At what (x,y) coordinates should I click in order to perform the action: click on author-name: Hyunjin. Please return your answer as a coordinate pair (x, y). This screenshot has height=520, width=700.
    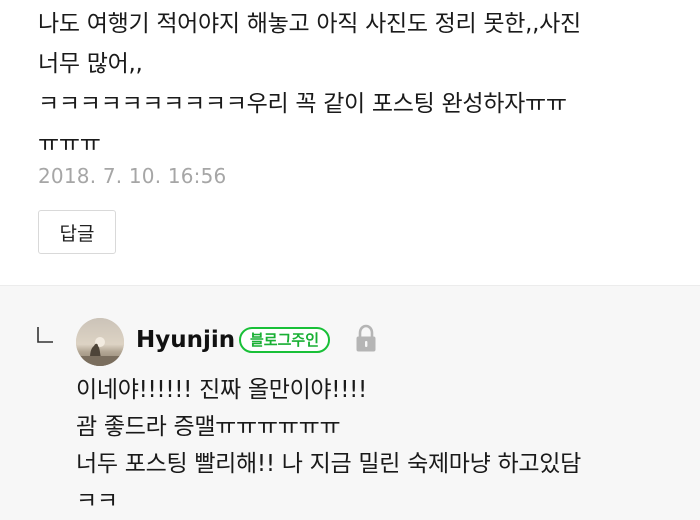
    Looking at the image, I should click on (185, 340).